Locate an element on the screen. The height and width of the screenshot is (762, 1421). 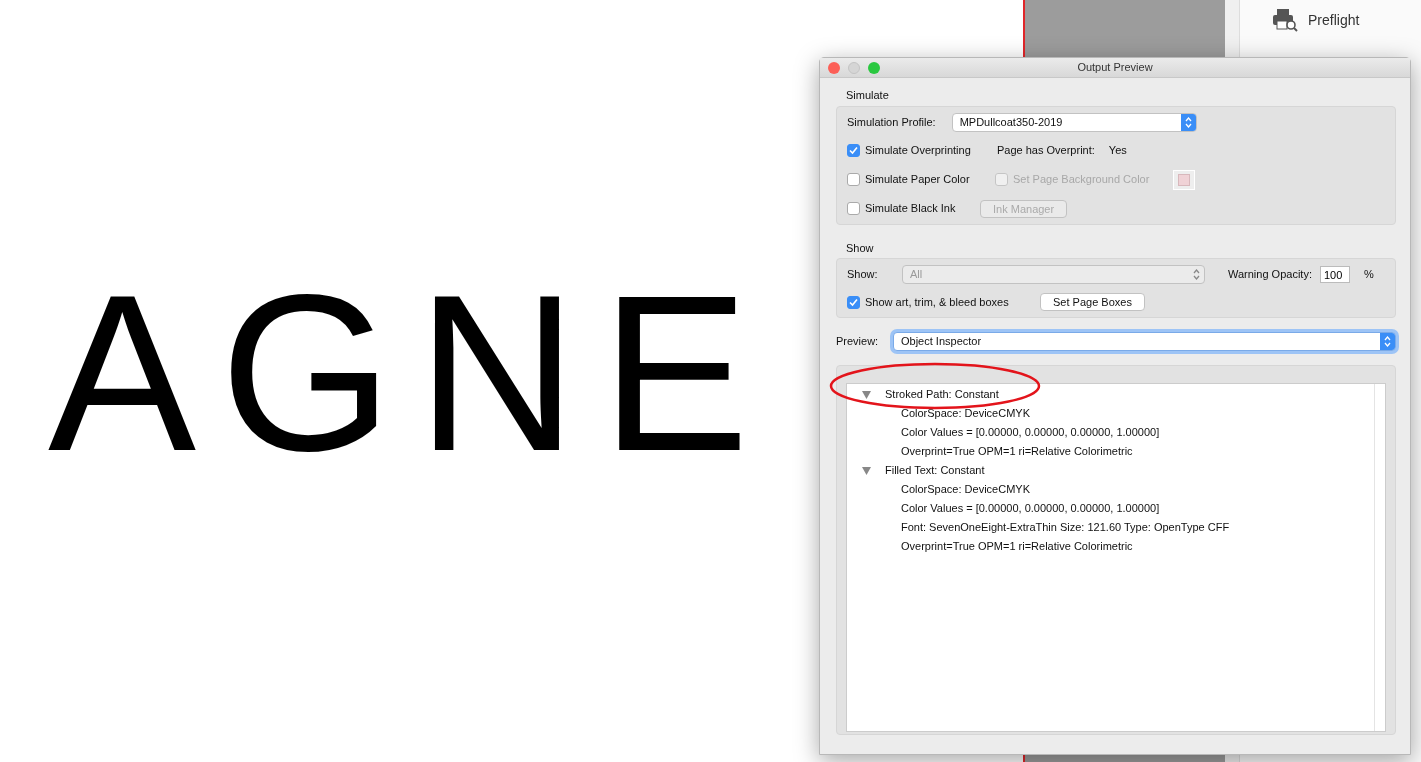
set-page-boxes-button: Set Page Boxes is located at coordinates (1092, 302).